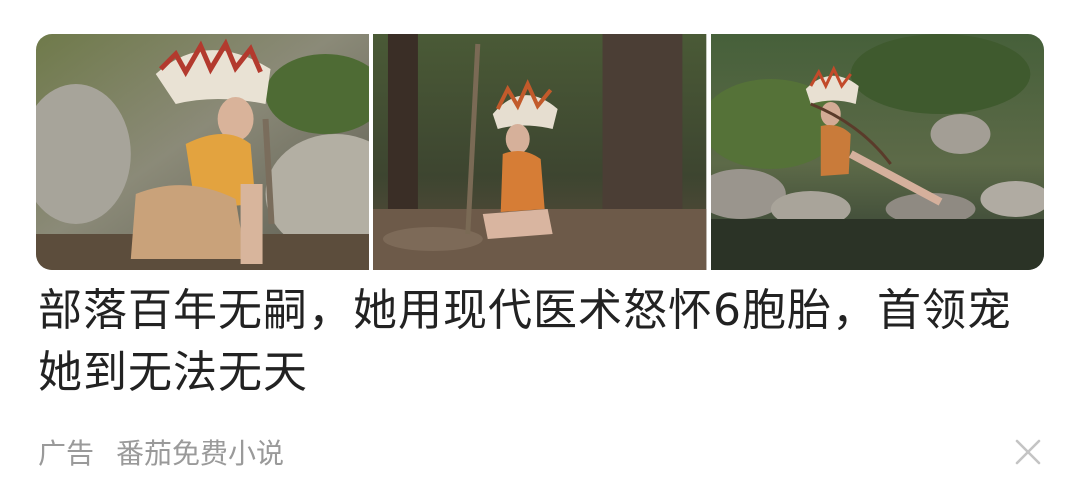  I want to click on ad-image-3-graphic, so click(877, 152).